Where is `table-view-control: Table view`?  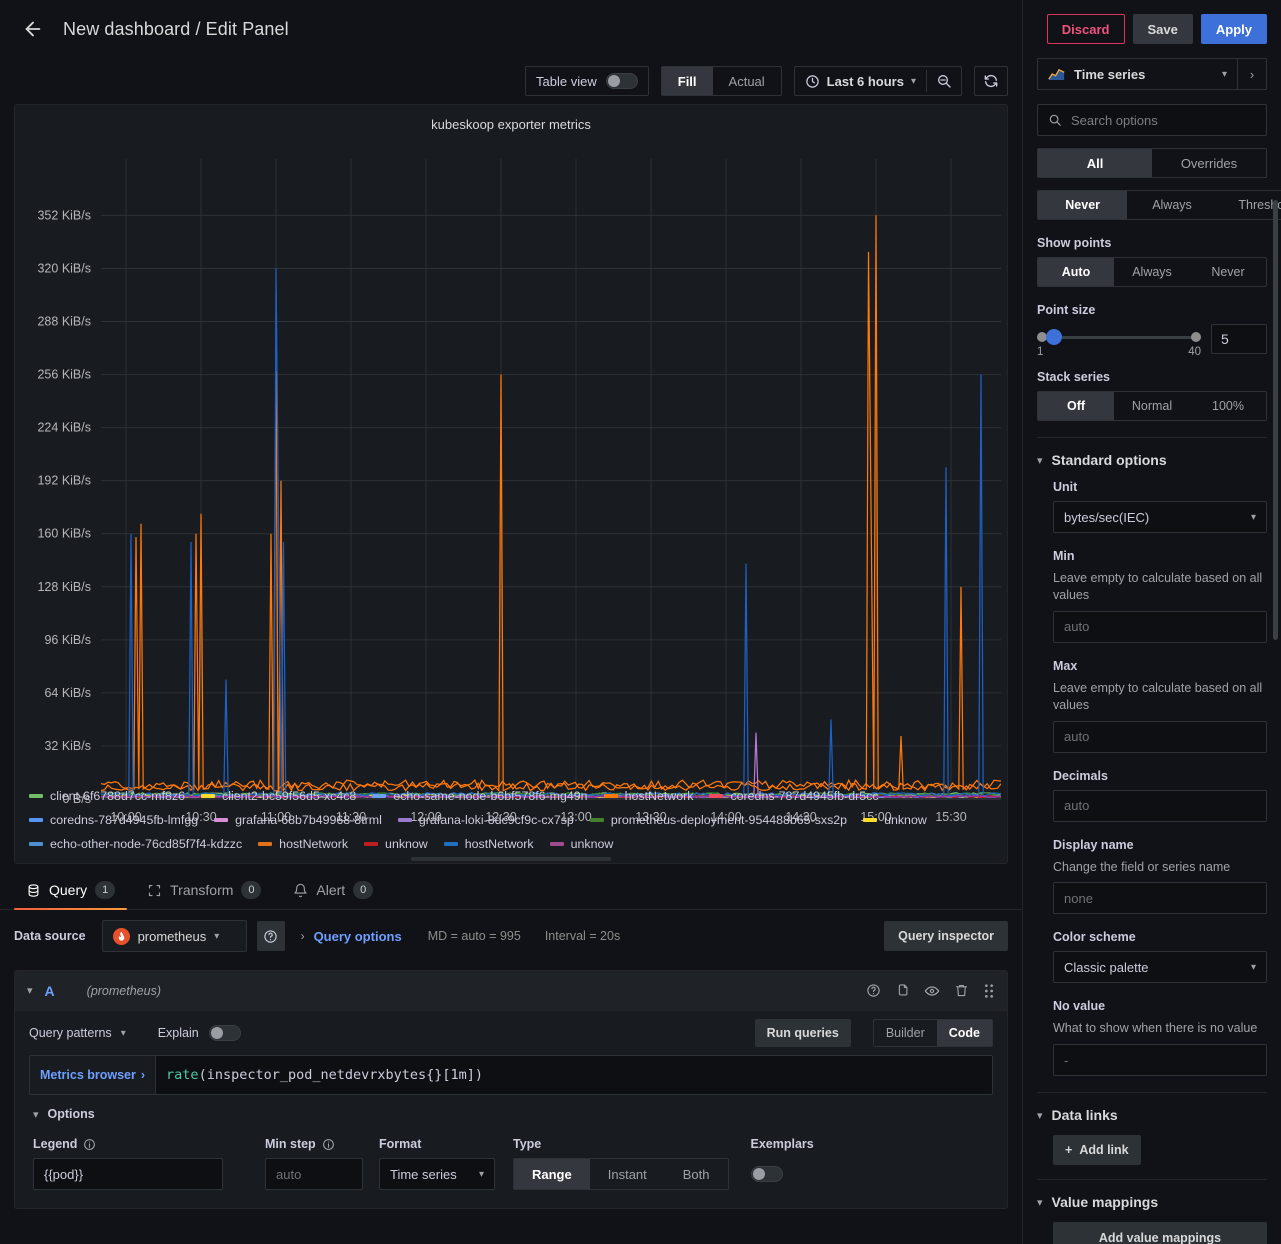 table-view-control: Table view is located at coordinates (587, 81).